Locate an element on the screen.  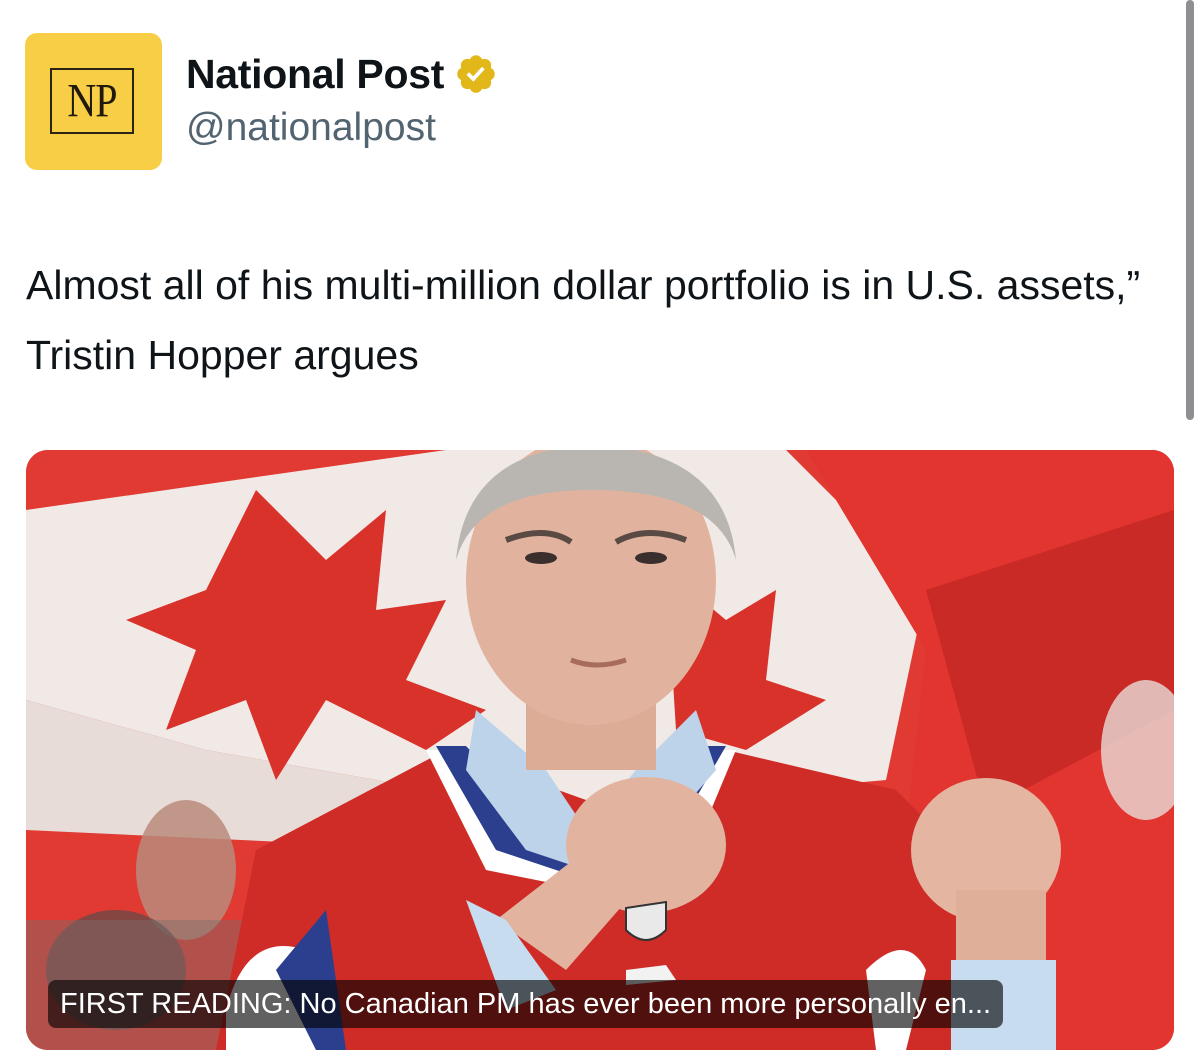
avatar-logo-text: NP is located at coordinates (92, 100).